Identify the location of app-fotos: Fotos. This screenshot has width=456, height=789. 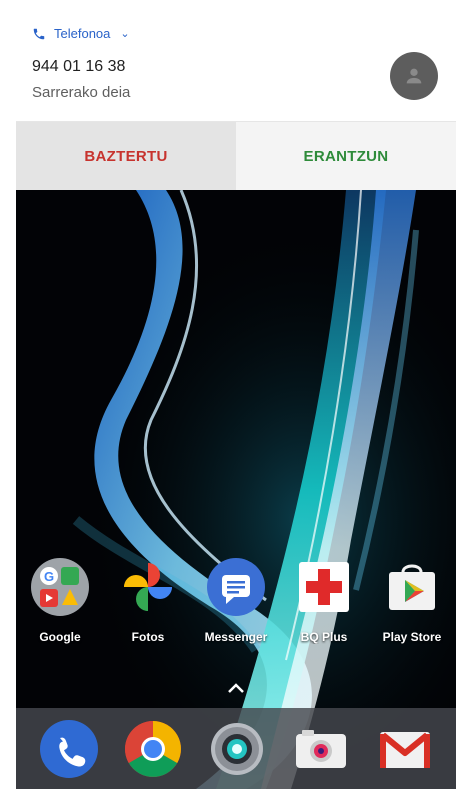
(148, 601).